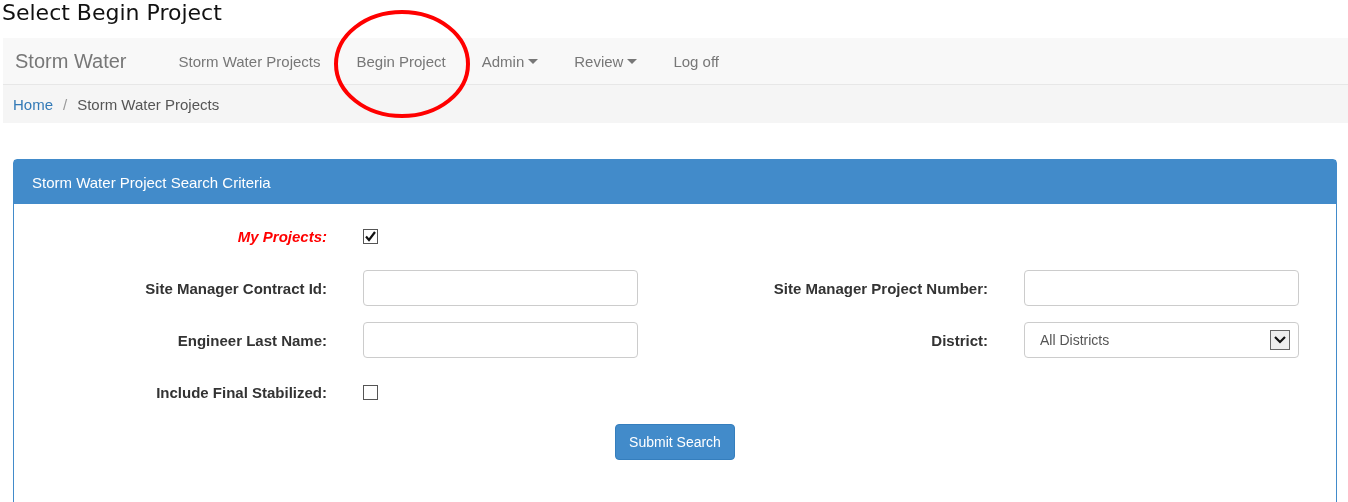 Image resolution: width=1348 pixels, height=502 pixels. I want to click on nav-link: Admin, so click(510, 61).